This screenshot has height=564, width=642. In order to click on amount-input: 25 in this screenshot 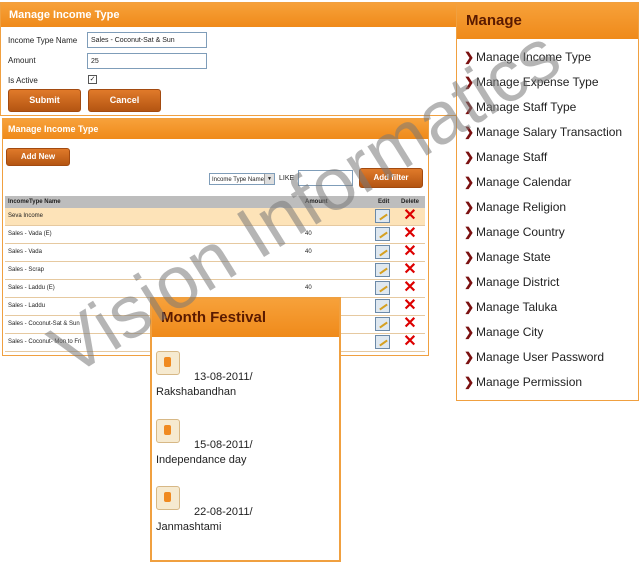, I will do `click(147, 61)`.